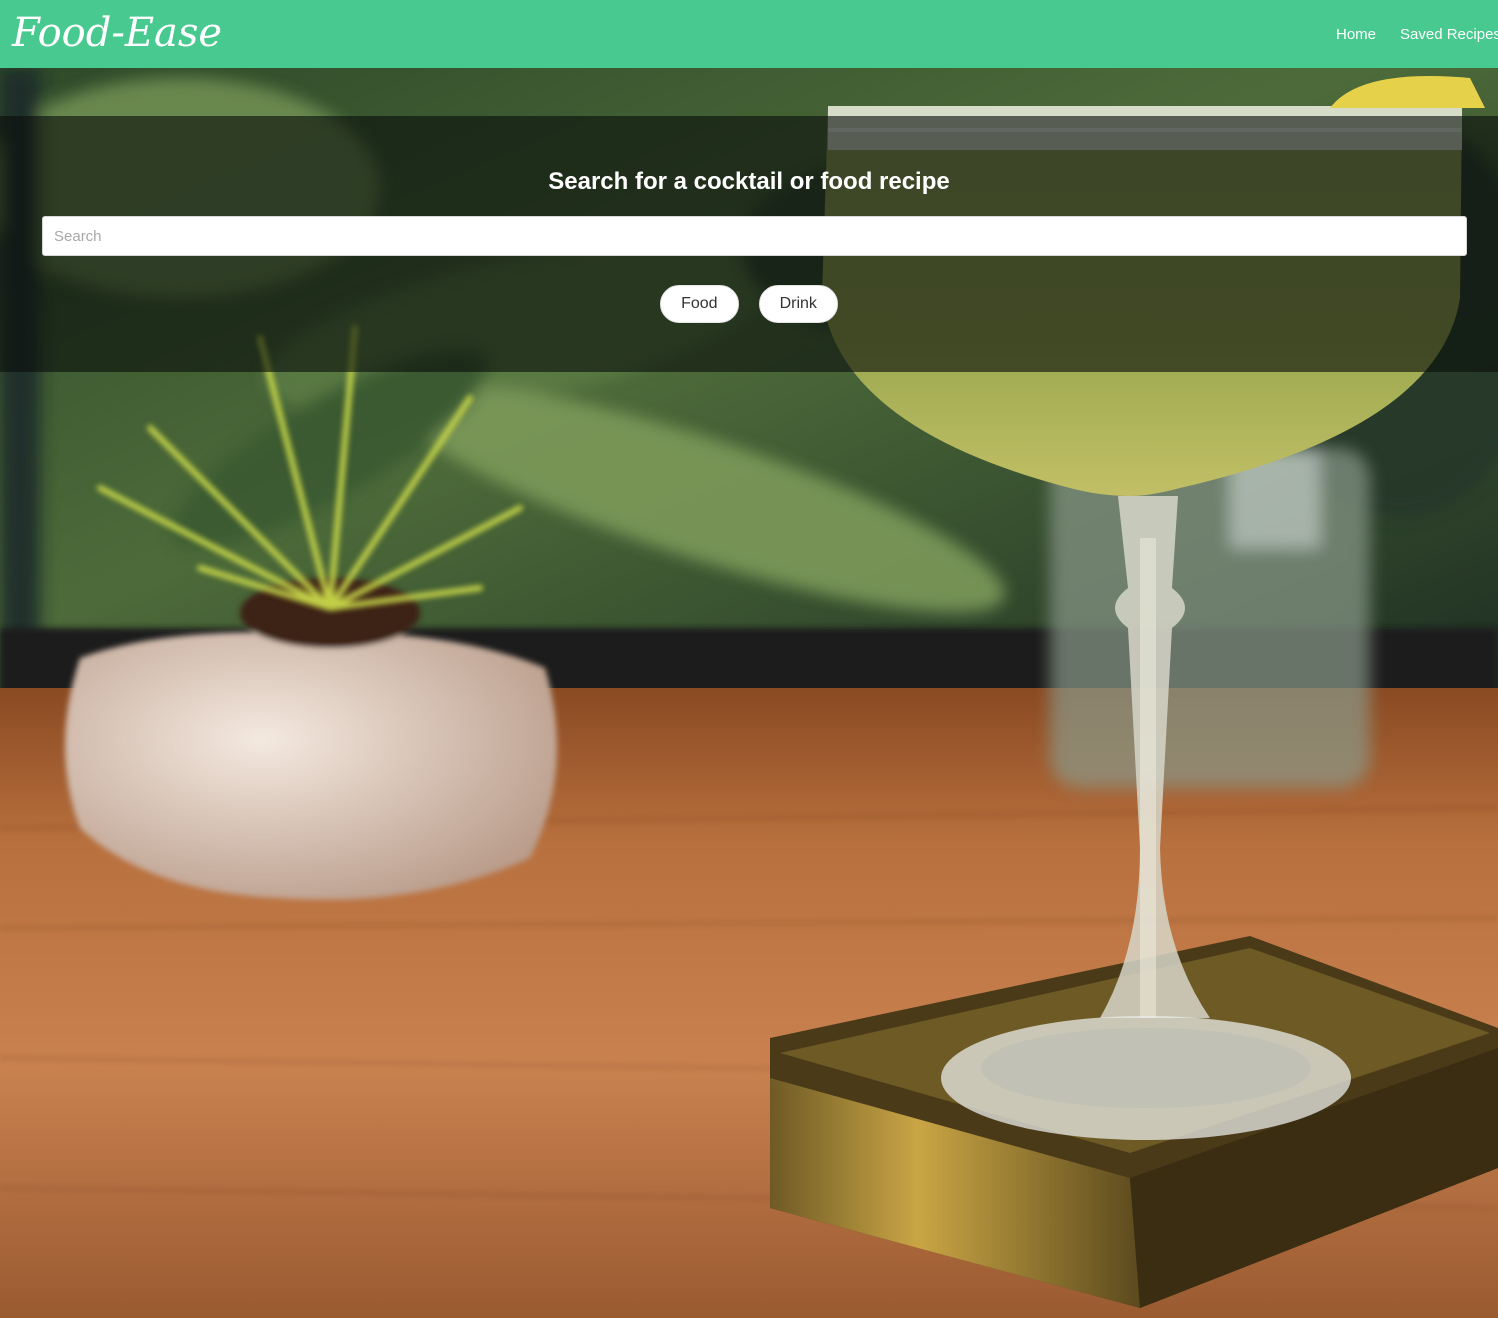 The width and height of the screenshot is (1498, 1318). I want to click on drink-button: Drink, so click(798, 304).